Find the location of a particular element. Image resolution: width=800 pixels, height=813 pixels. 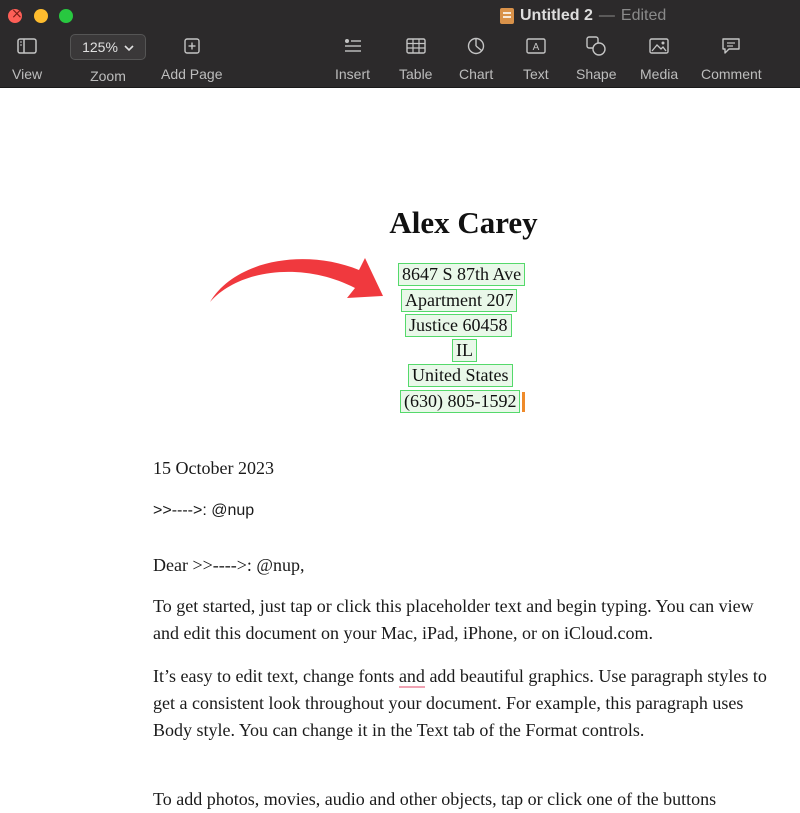

add-page-label: Add Page is located at coordinates (192, 74).